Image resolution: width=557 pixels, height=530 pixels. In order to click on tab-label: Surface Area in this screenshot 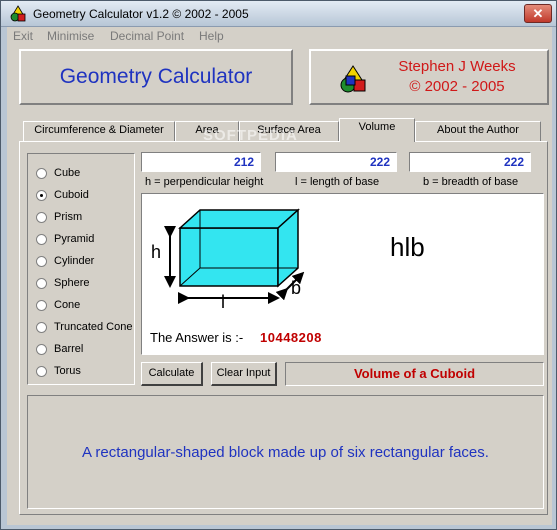, I will do `click(289, 130)`.